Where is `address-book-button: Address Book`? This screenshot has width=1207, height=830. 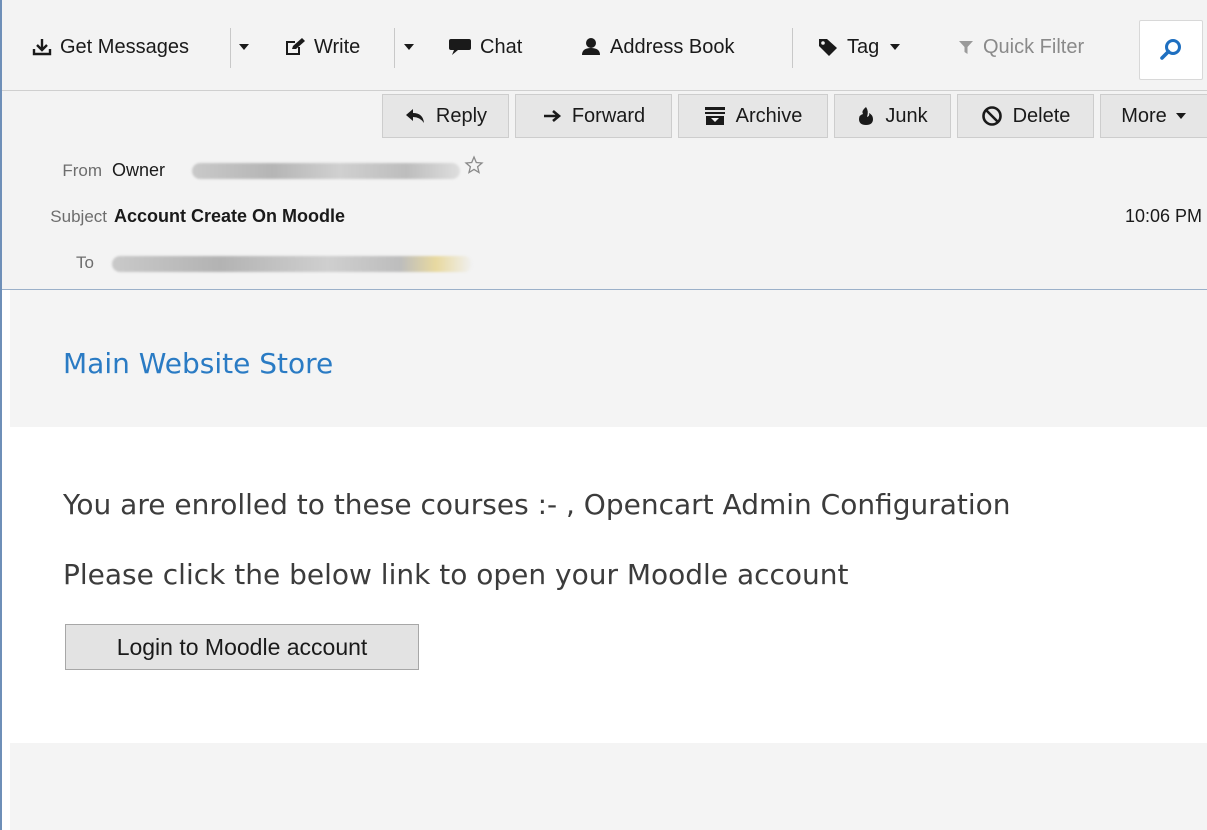 address-book-button: Address Book is located at coordinates (657, 47).